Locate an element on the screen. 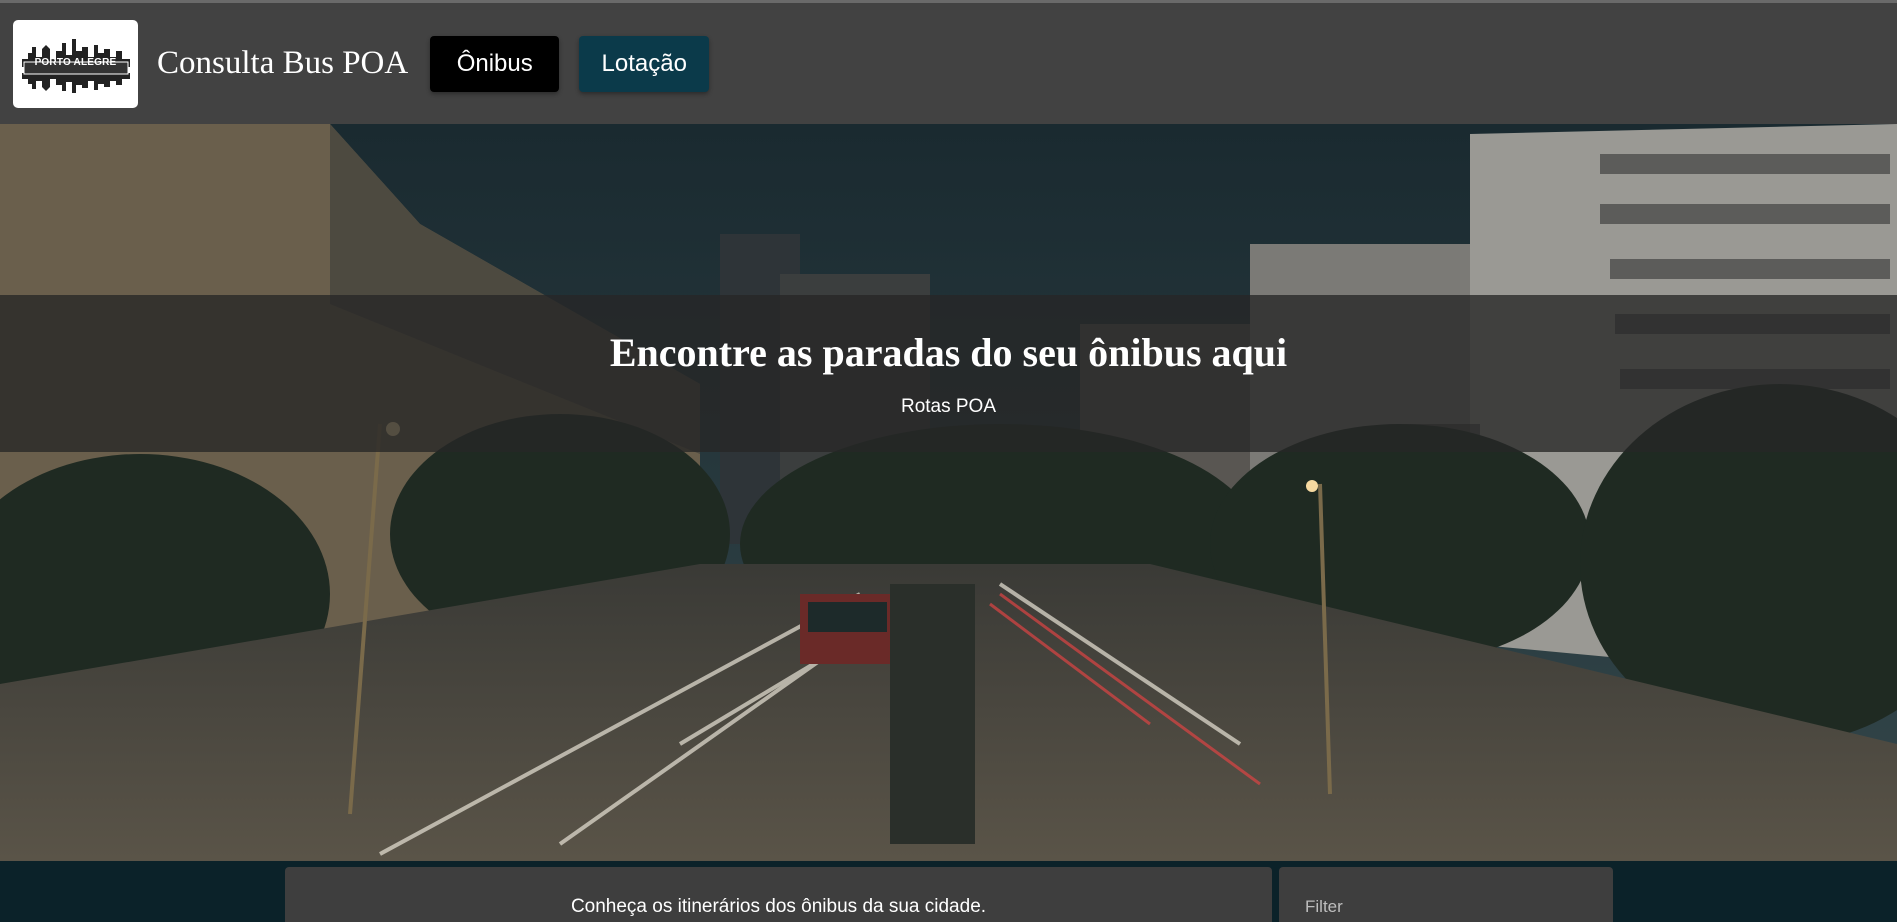 The width and height of the screenshot is (1897, 922). hero-subtitle: Rotas POA is located at coordinates (948, 406).